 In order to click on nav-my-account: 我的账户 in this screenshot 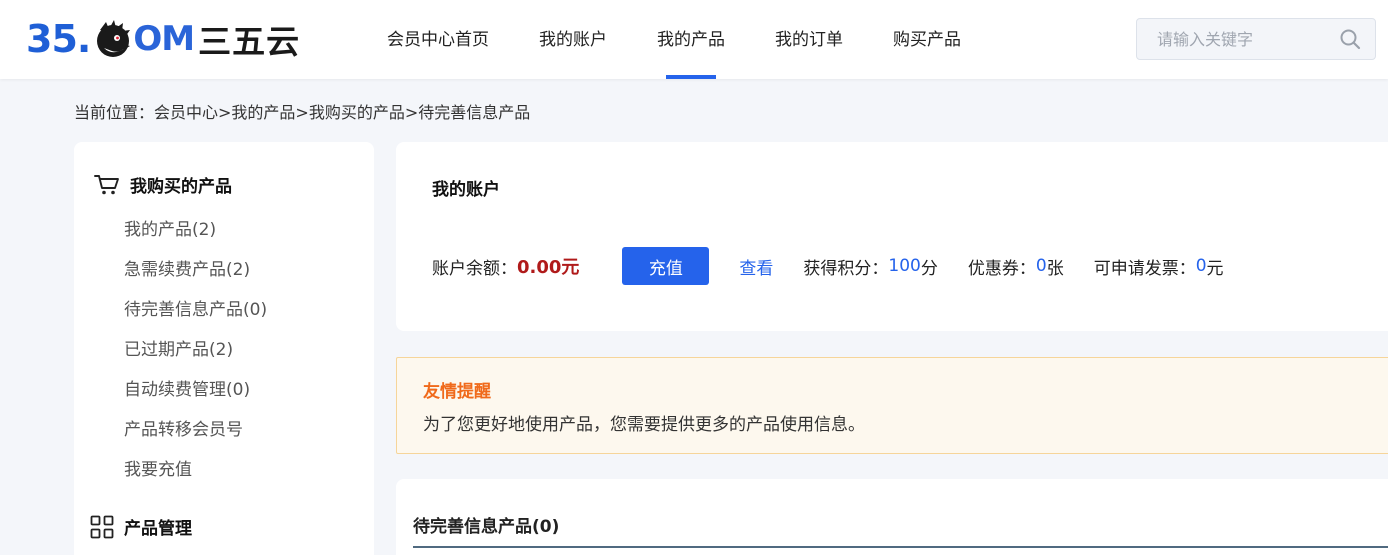, I will do `click(573, 39)`.